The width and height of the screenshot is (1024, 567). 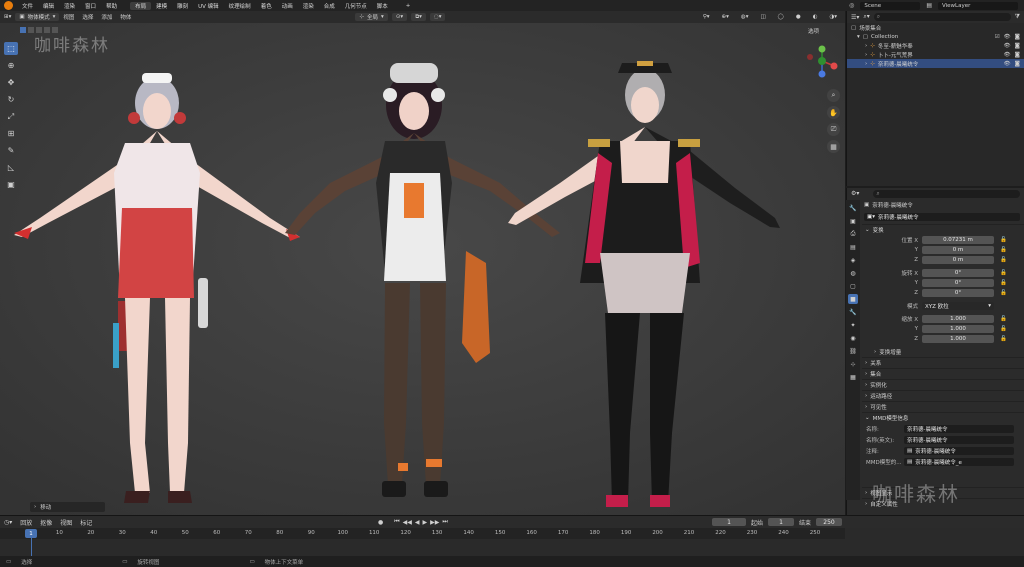 I want to click on location-y-field: 0 m, so click(x=958, y=250).